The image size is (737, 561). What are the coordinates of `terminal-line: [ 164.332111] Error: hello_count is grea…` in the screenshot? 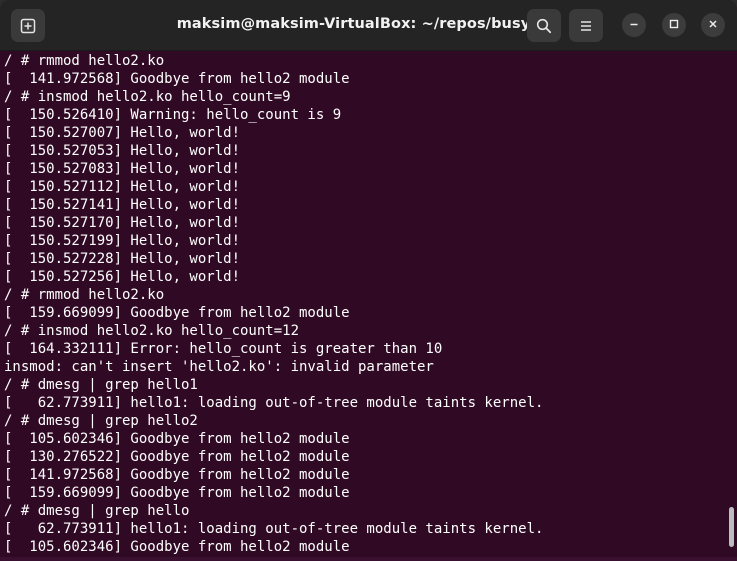 It's located at (223, 349).